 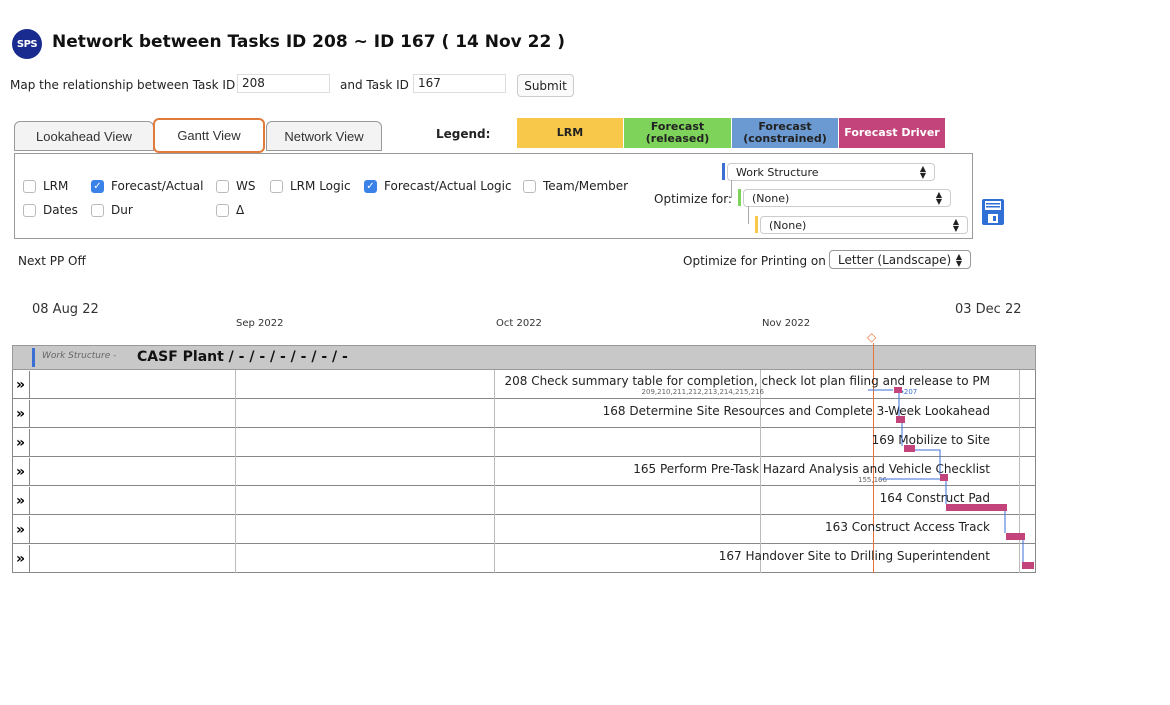 What do you see at coordinates (926, 462) in the screenshot?
I see `logic-link` at bounding box center [926, 462].